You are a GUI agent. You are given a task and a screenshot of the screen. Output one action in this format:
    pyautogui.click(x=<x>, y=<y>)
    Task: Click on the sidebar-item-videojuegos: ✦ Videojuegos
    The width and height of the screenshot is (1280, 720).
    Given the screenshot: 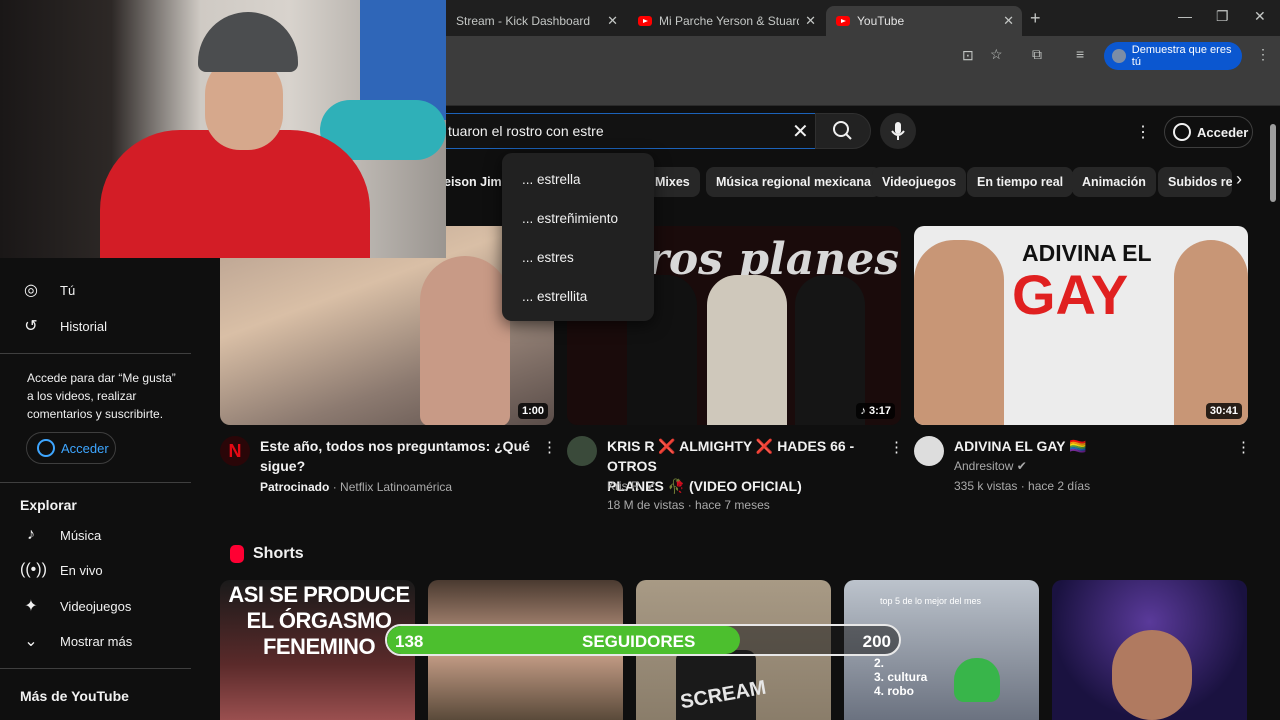 What is the action you would take?
    pyautogui.click(x=75, y=606)
    